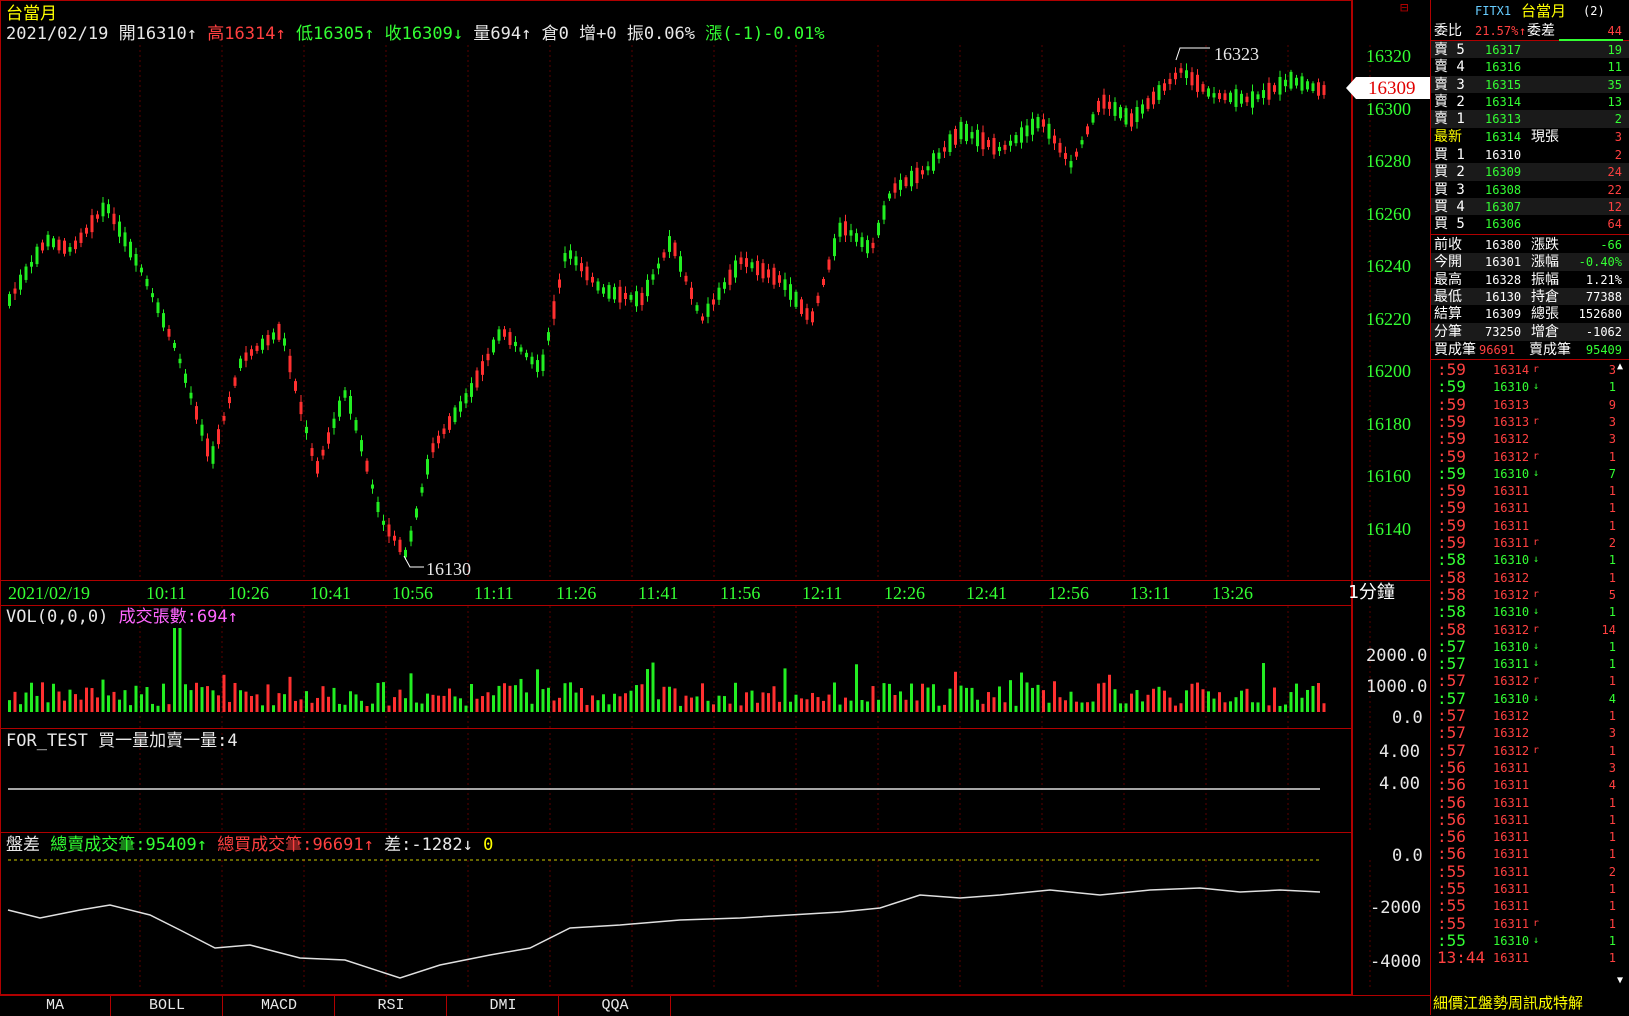 The height and width of the screenshot is (1016, 1629). What do you see at coordinates (1612, 767) in the screenshot?
I see `tick-qty: 3` at bounding box center [1612, 767].